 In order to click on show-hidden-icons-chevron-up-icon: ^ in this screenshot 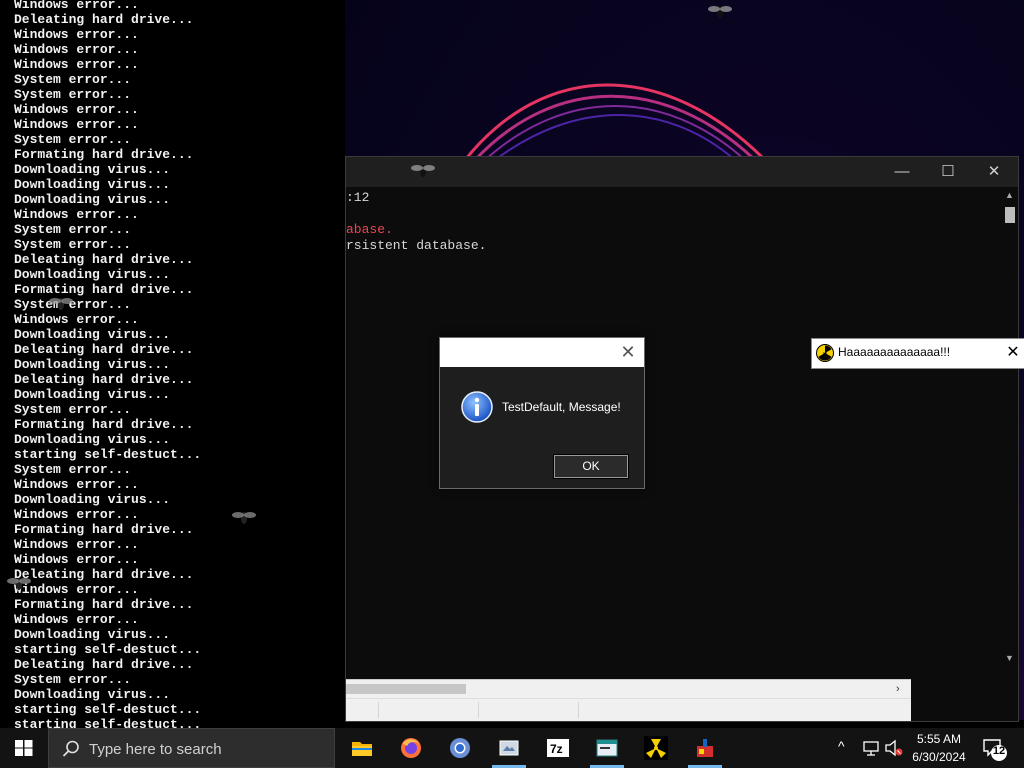, I will do `click(841, 746)`.